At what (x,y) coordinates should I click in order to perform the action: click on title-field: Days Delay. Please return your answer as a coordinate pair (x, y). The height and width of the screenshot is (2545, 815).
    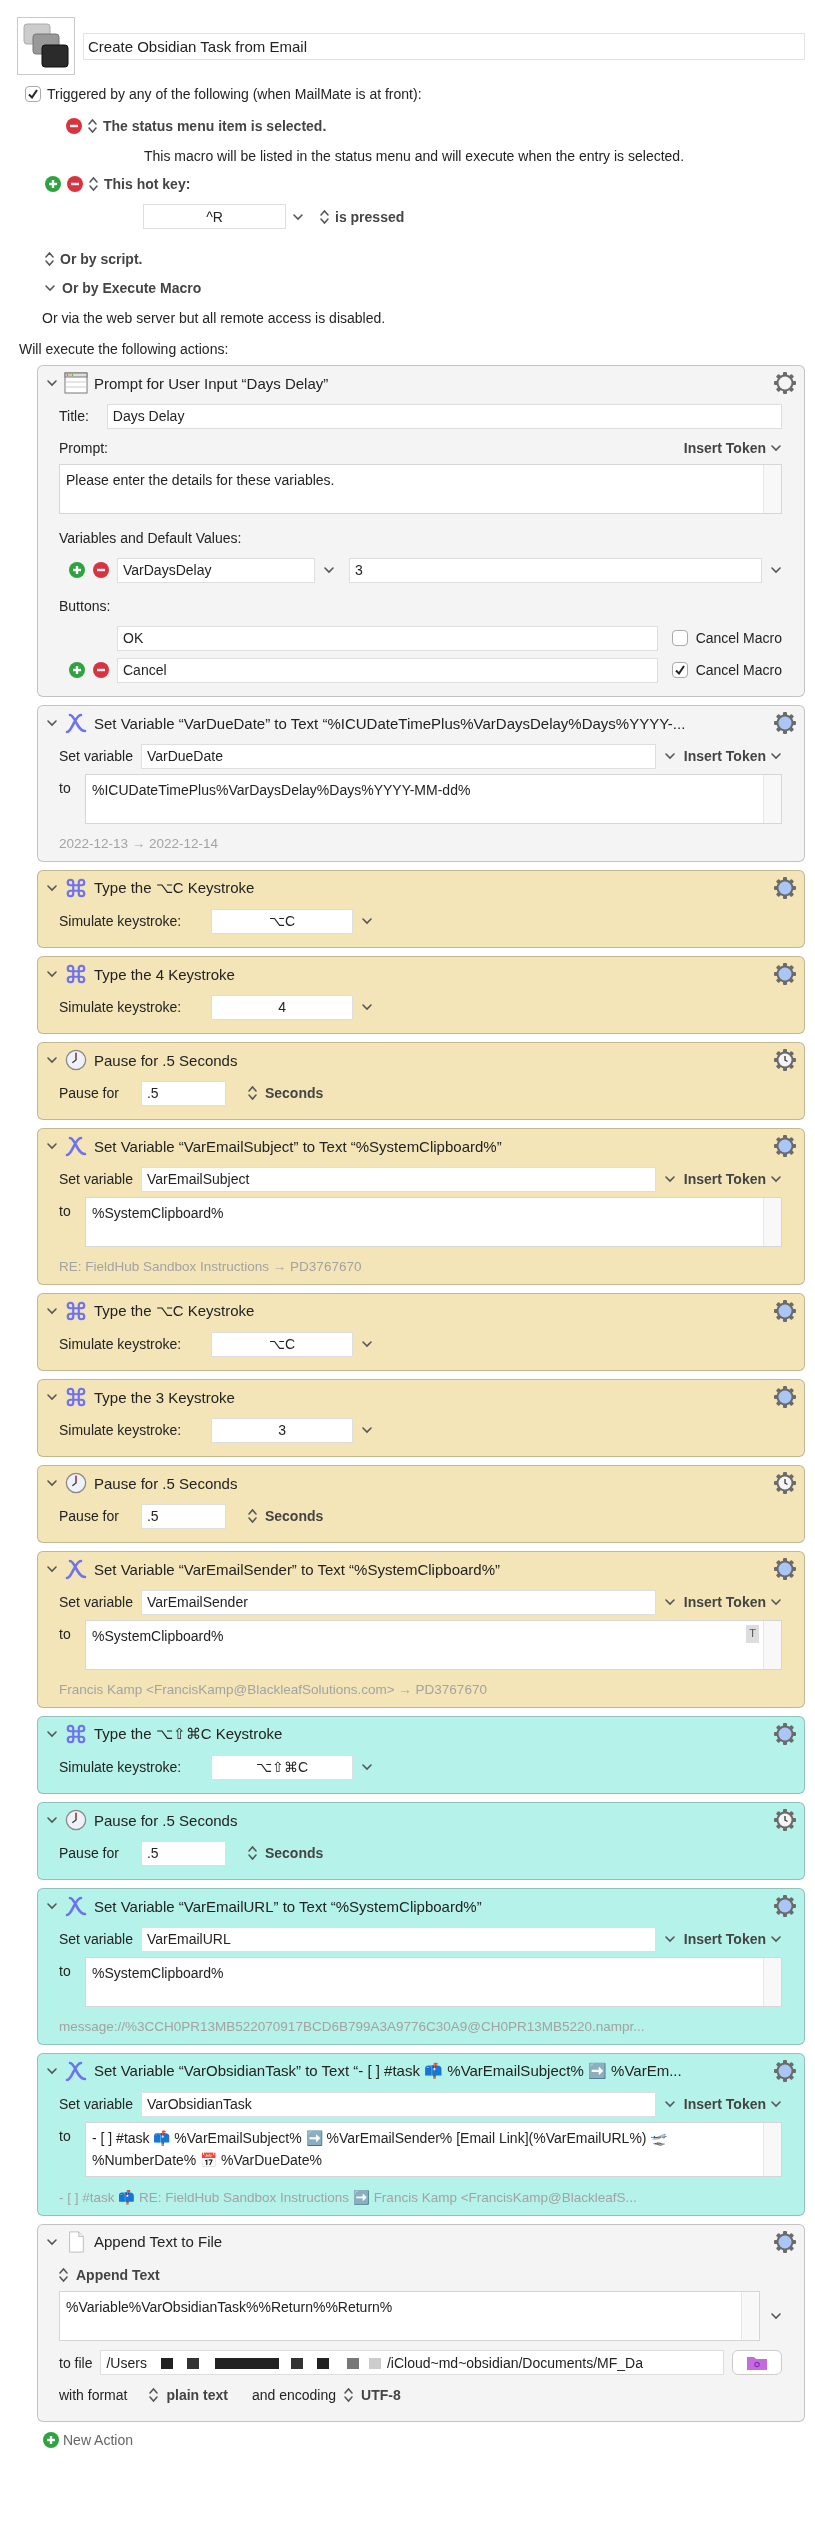
    Looking at the image, I should click on (444, 416).